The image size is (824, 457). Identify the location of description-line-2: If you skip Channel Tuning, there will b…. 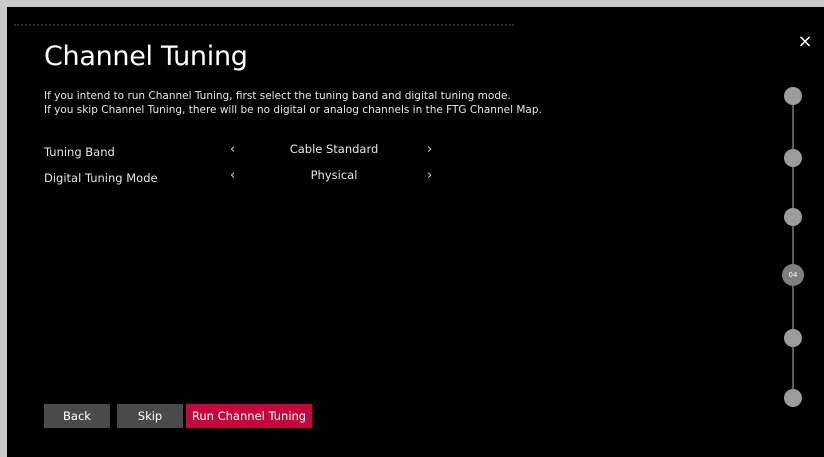
(293, 110).